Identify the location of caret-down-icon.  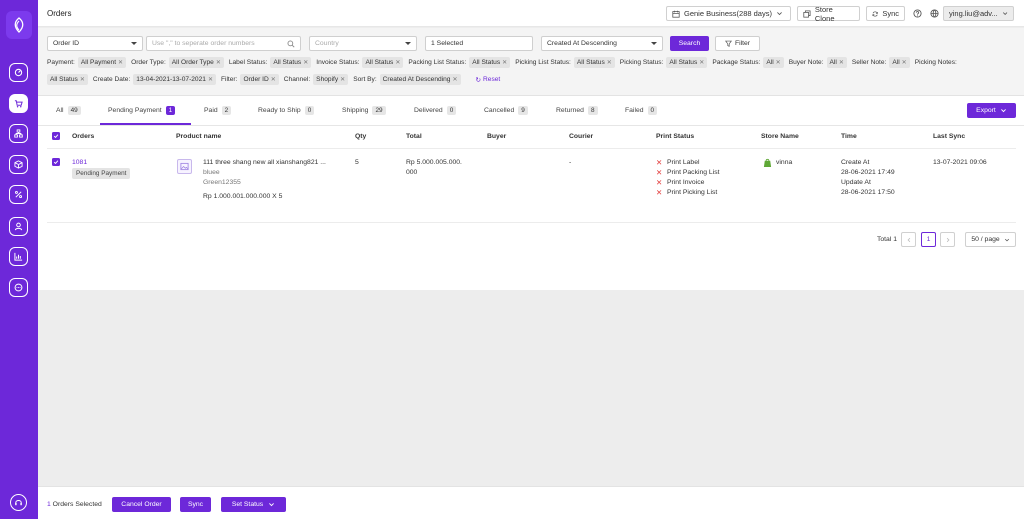
(654, 43).